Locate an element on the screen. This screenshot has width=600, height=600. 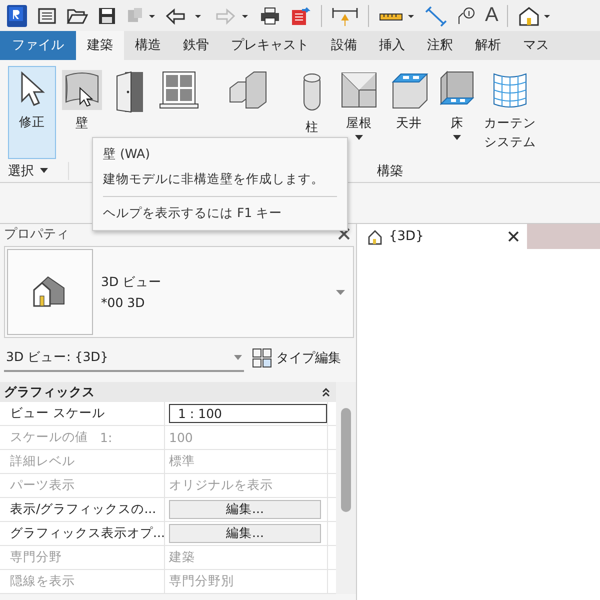
home-icon is located at coordinates (375, 236).